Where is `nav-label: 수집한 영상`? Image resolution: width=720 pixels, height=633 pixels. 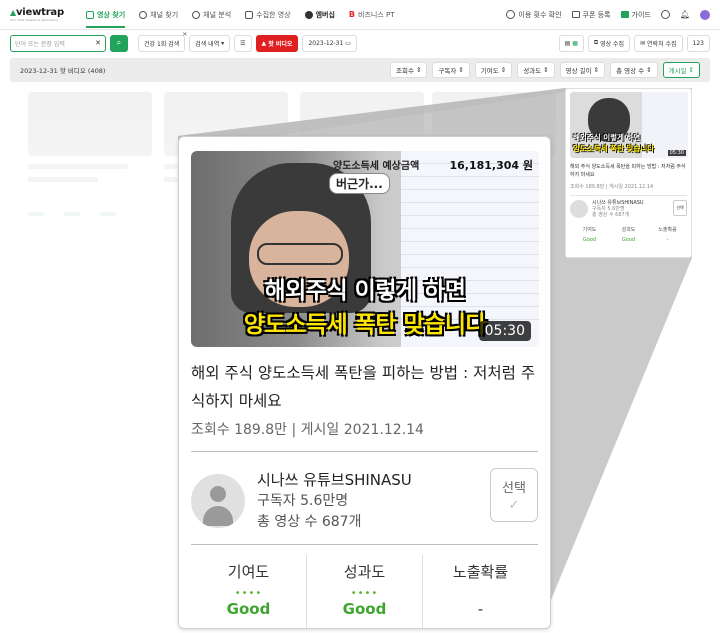
nav-label: 수집한 영상 is located at coordinates (273, 14).